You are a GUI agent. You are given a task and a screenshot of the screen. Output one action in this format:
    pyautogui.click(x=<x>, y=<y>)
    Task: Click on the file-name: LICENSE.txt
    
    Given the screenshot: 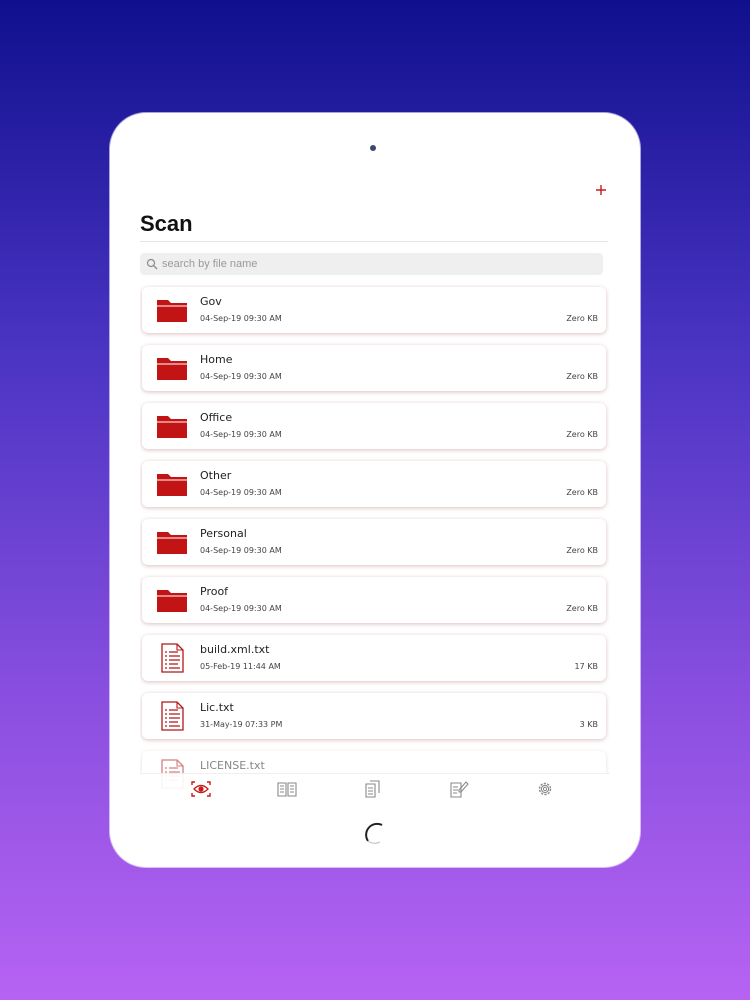 What is the action you would take?
    pyautogui.click(x=232, y=765)
    